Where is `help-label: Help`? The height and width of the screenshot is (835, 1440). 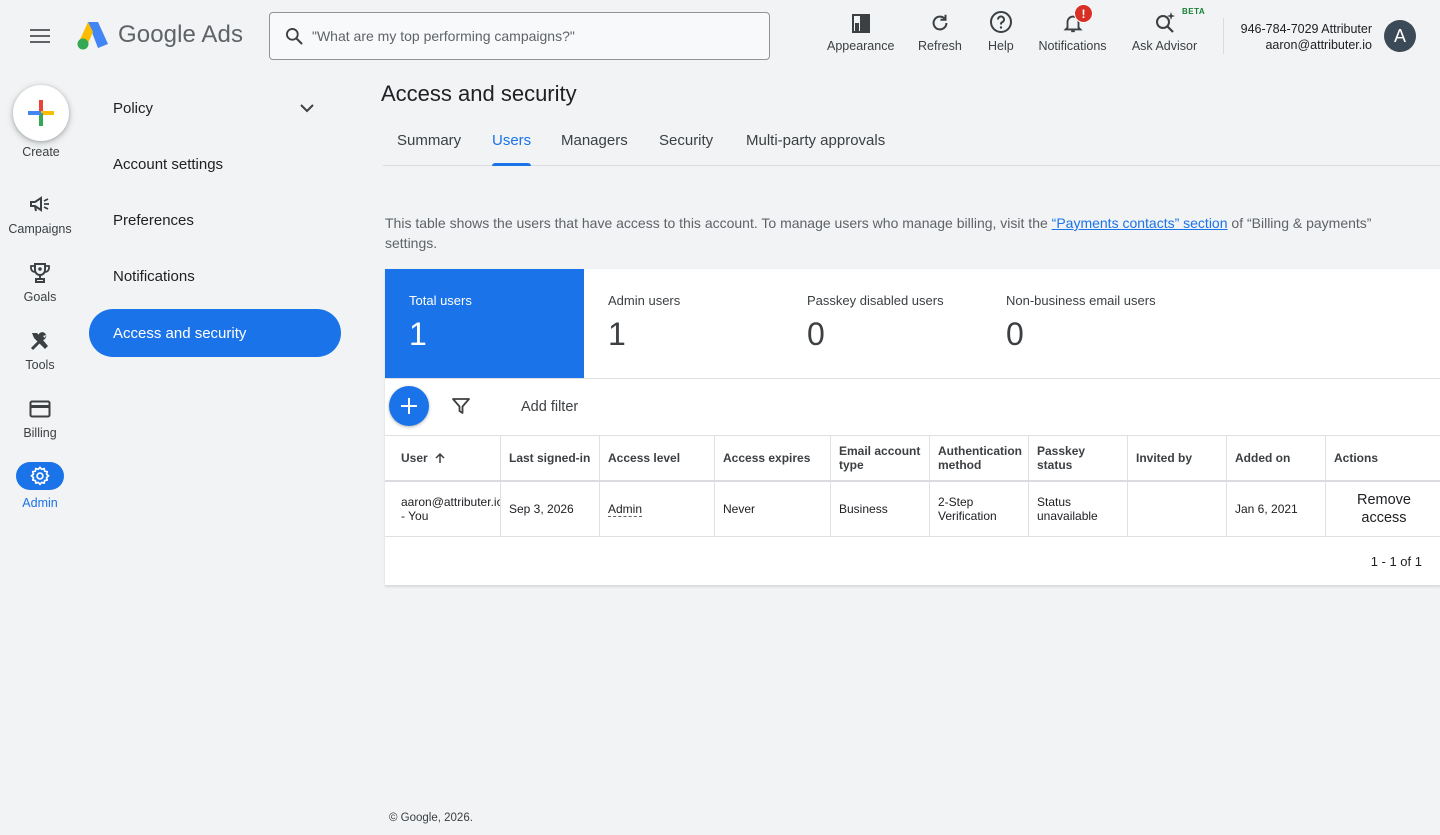 help-label: Help is located at coordinates (1001, 46).